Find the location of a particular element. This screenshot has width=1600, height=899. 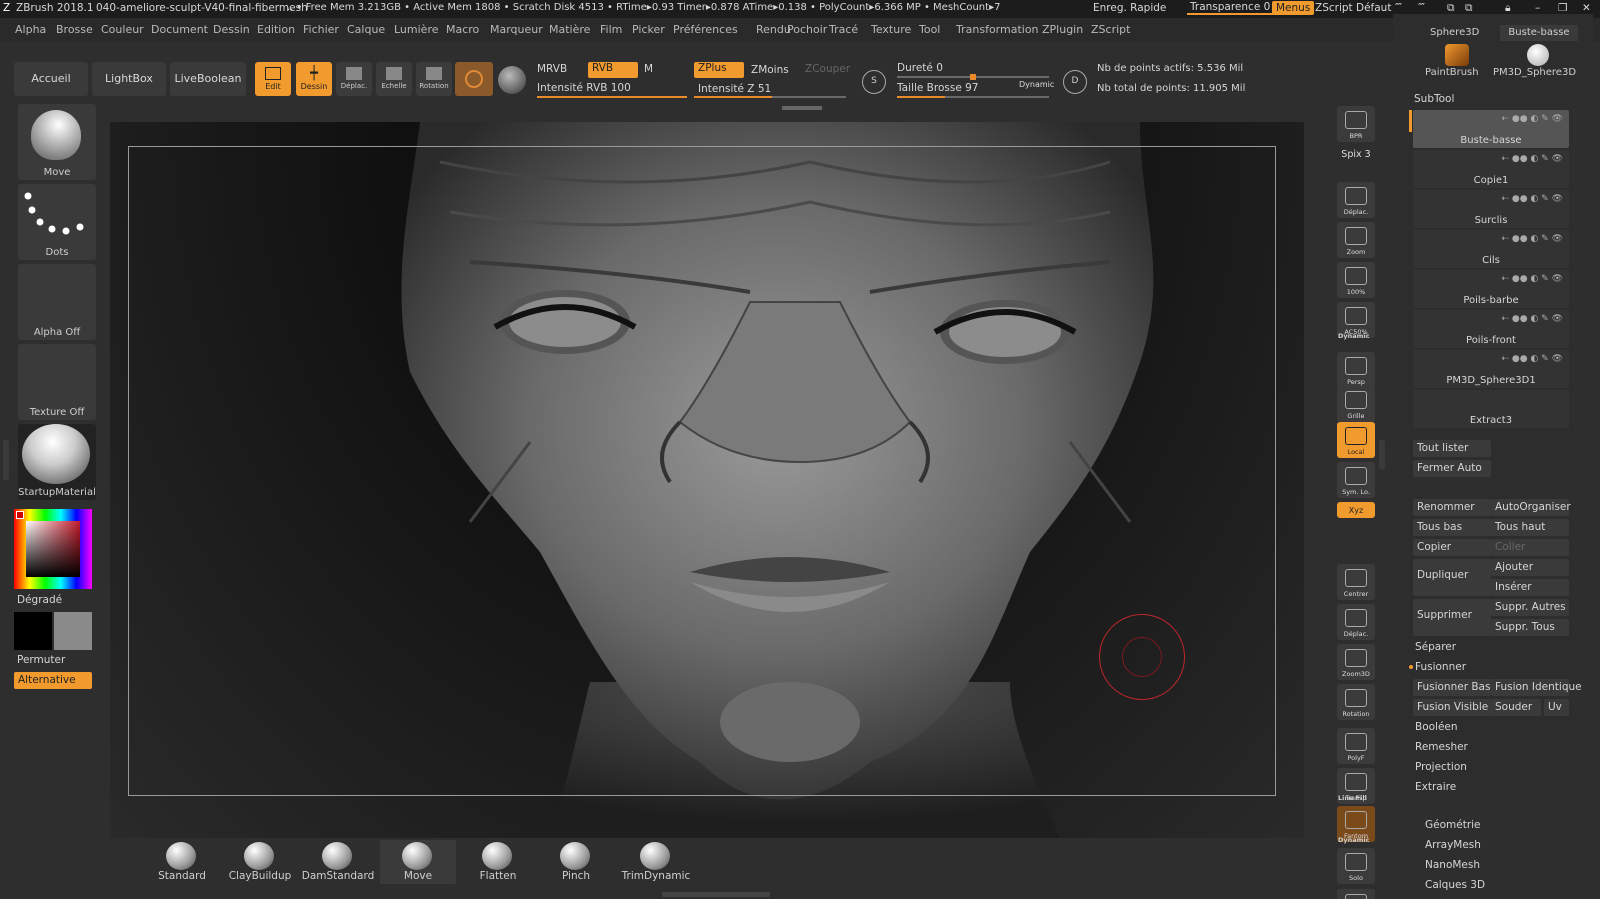

merge-visible-button: Fusion Visible is located at coordinates (1452, 707).